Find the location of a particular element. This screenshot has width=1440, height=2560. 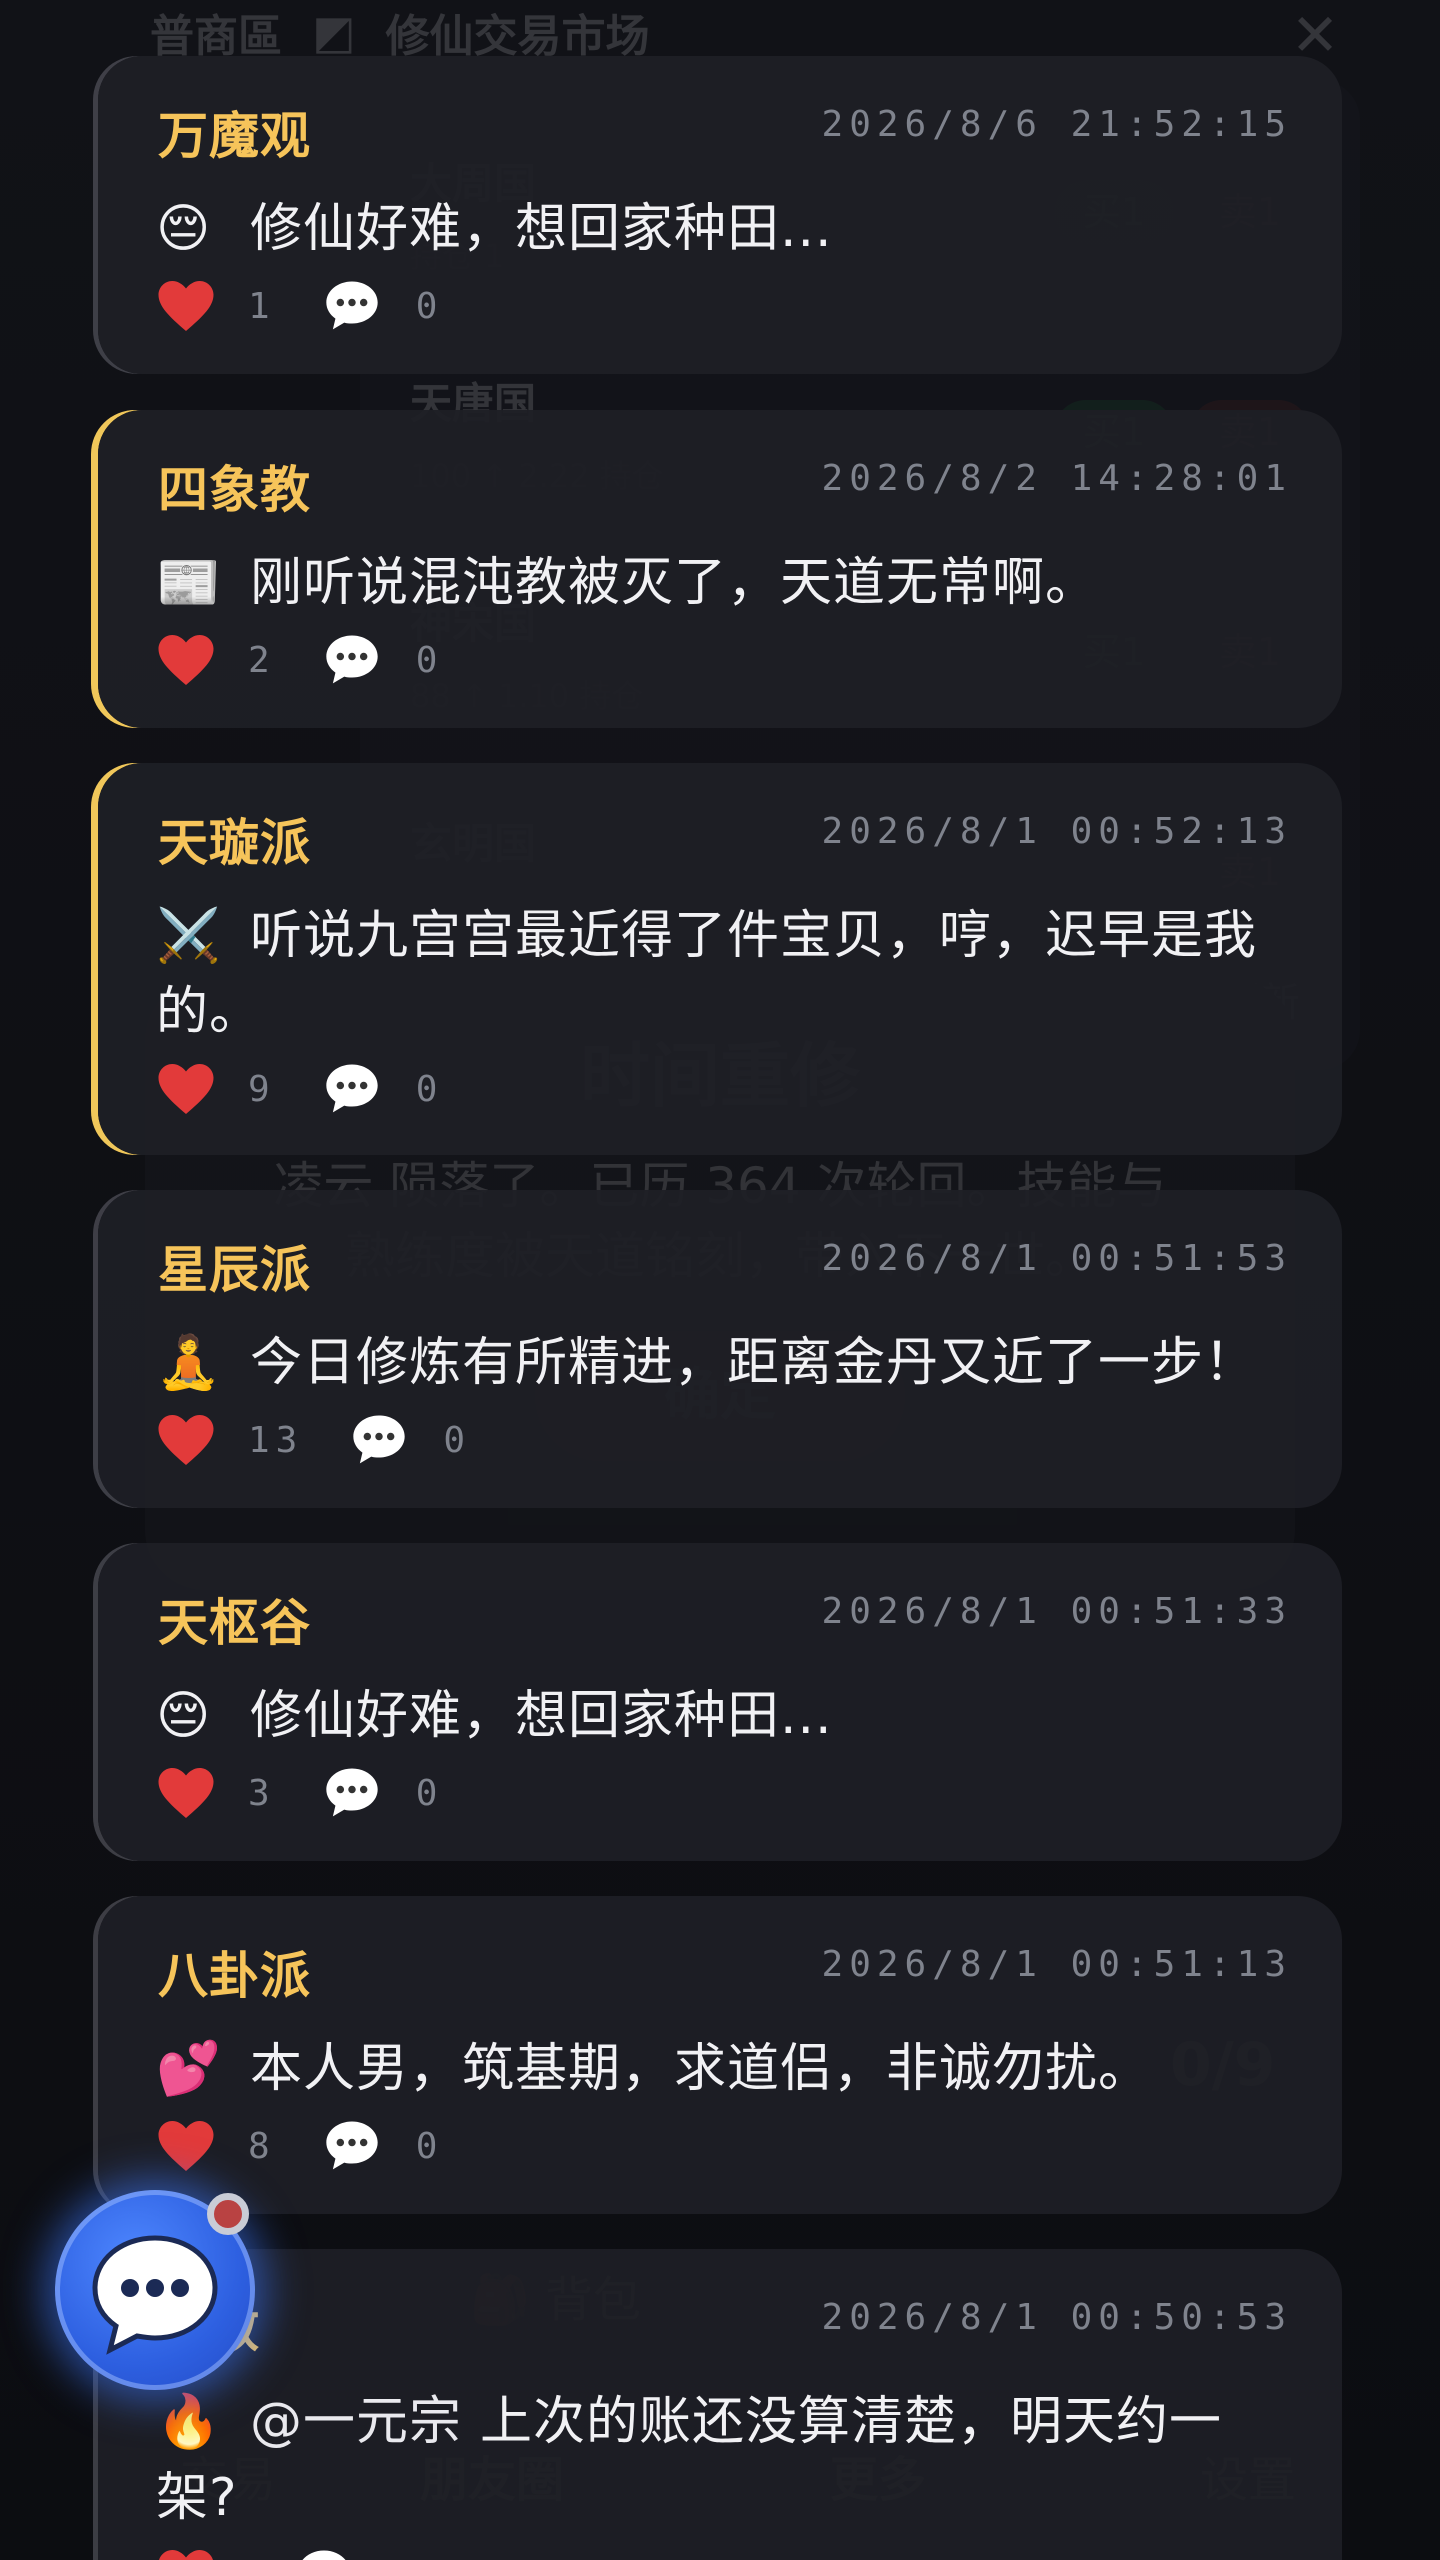

like-count: 2 is located at coordinates (262, 660).